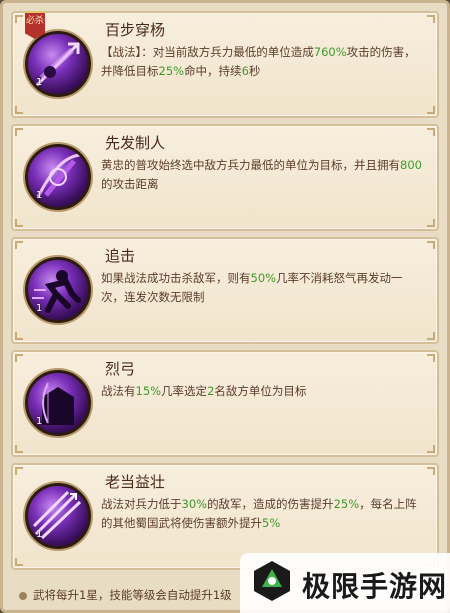 This screenshot has width=450, height=613. I want to click on description-text: 的敌军，造成的伤害提升, so click(270, 504).